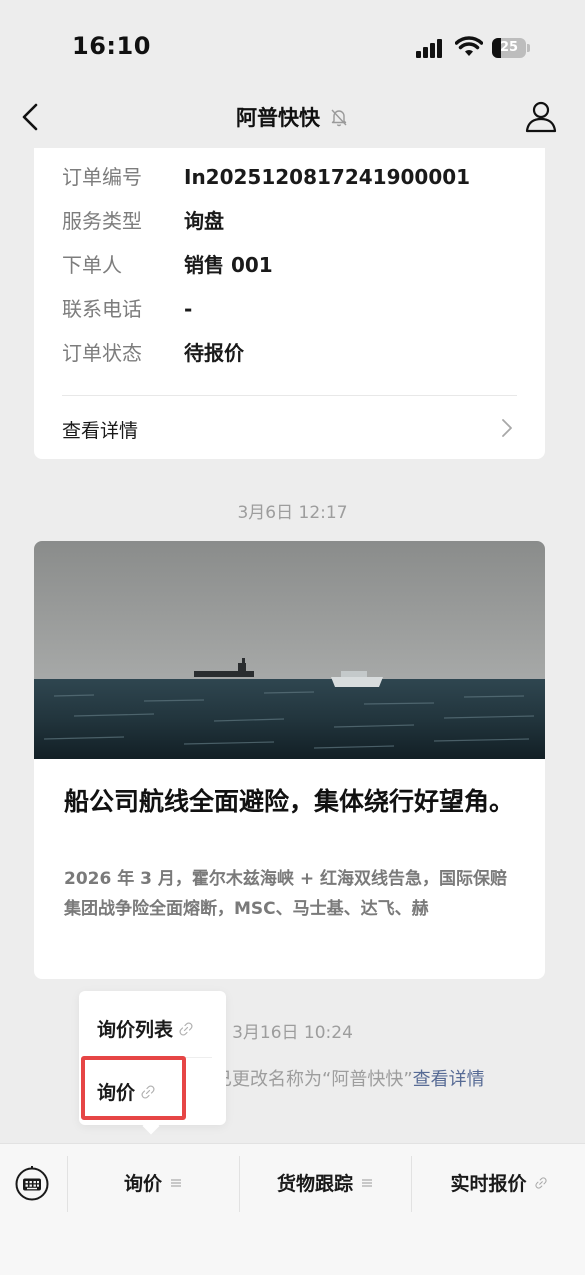  What do you see at coordinates (167, 263) in the screenshot?
I see `order-row-orderer: 下单人 销售 001` at bounding box center [167, 263].